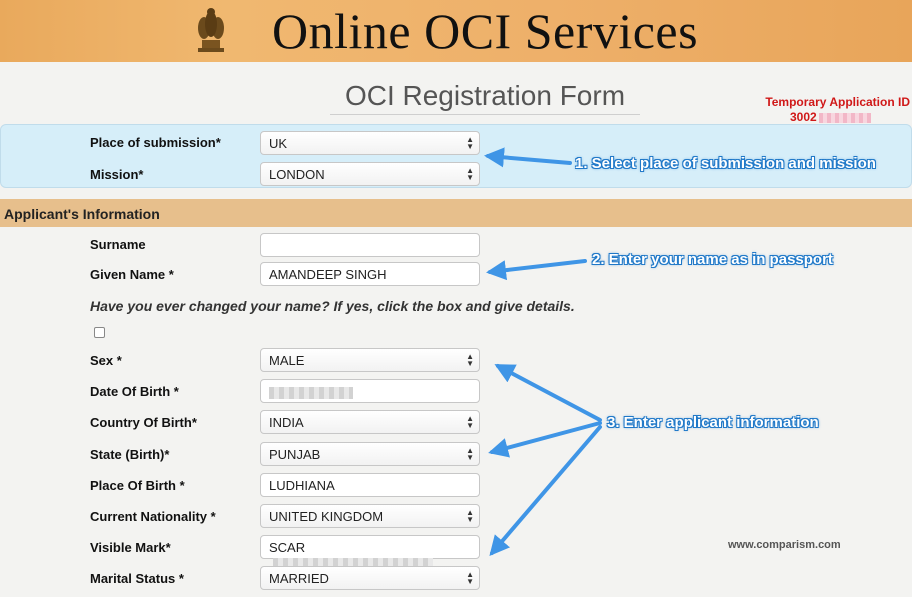 The height and width of the screenshot is (597, 912). I want to click on emblem-icon, so click(211, 30).